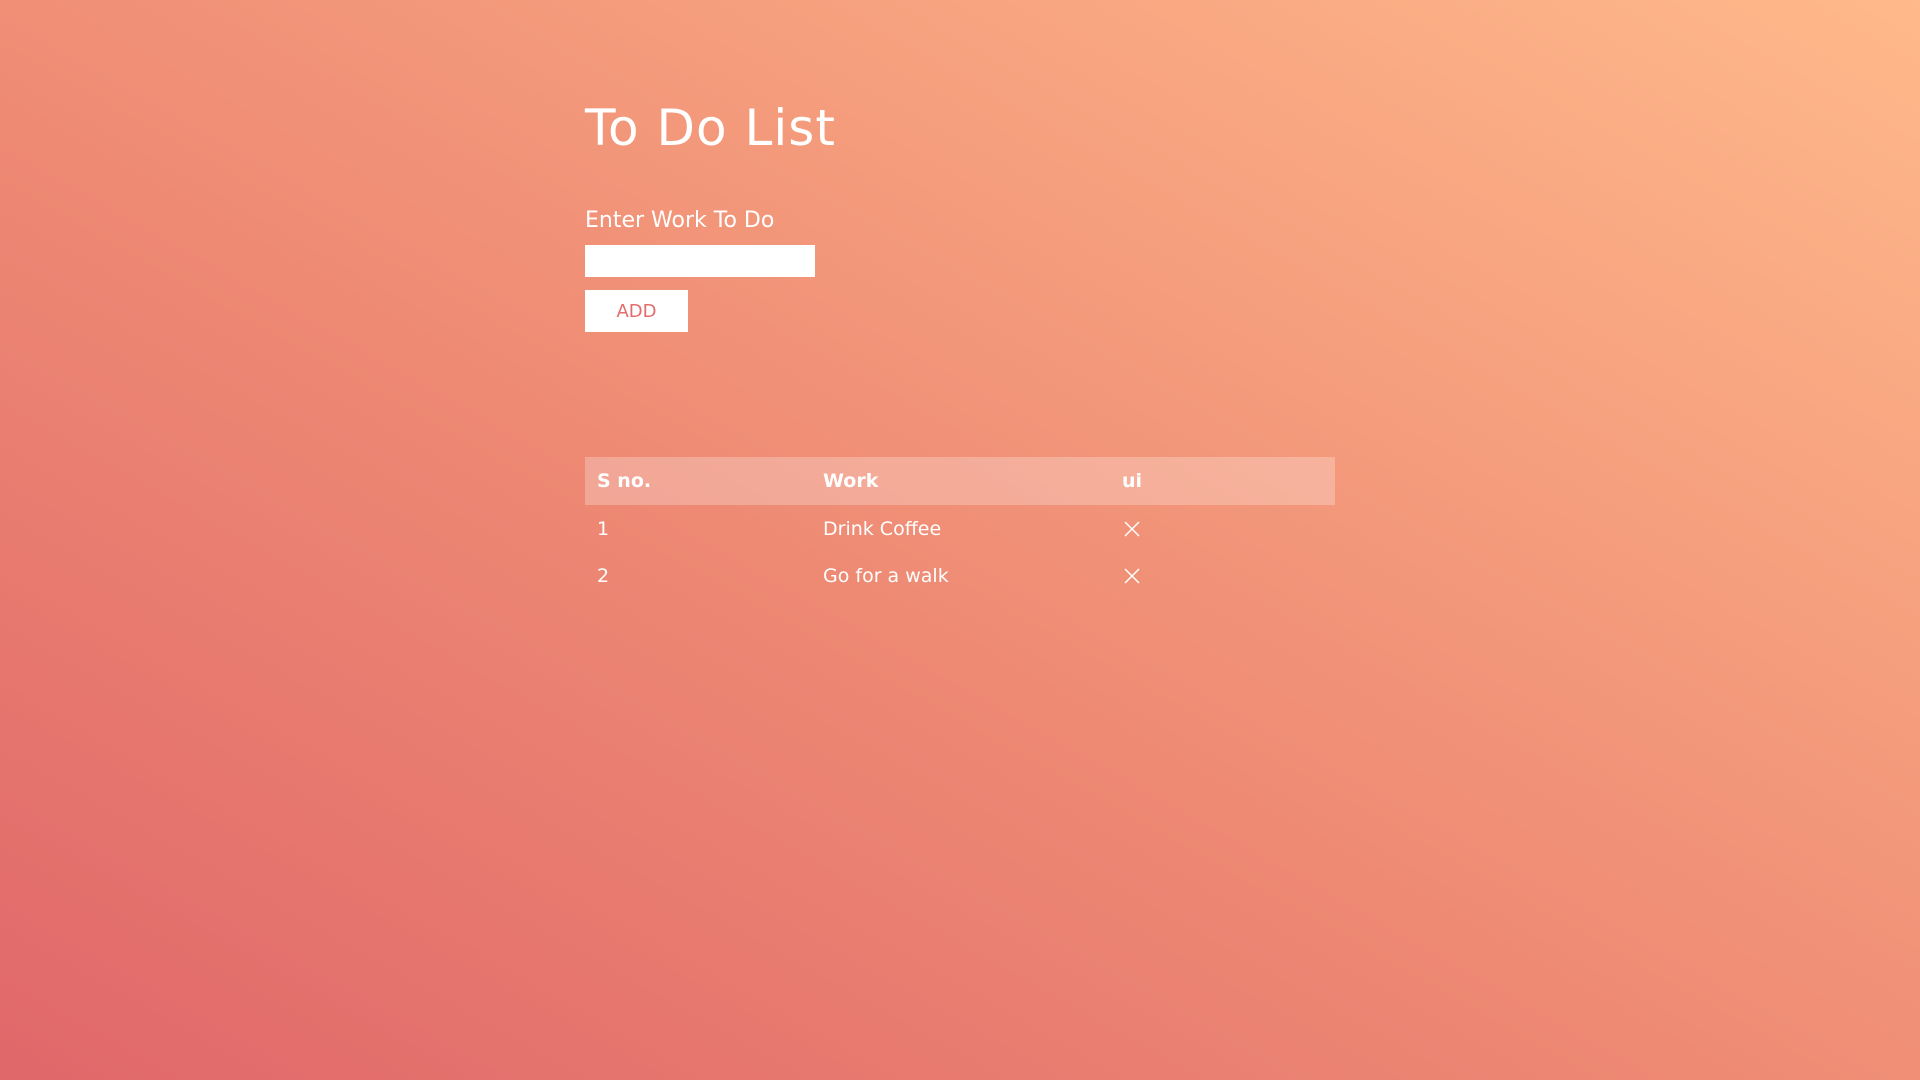  Describe the element at coordinates (603, 528) in the screenshot. I see `row-sno: 1` at that location.